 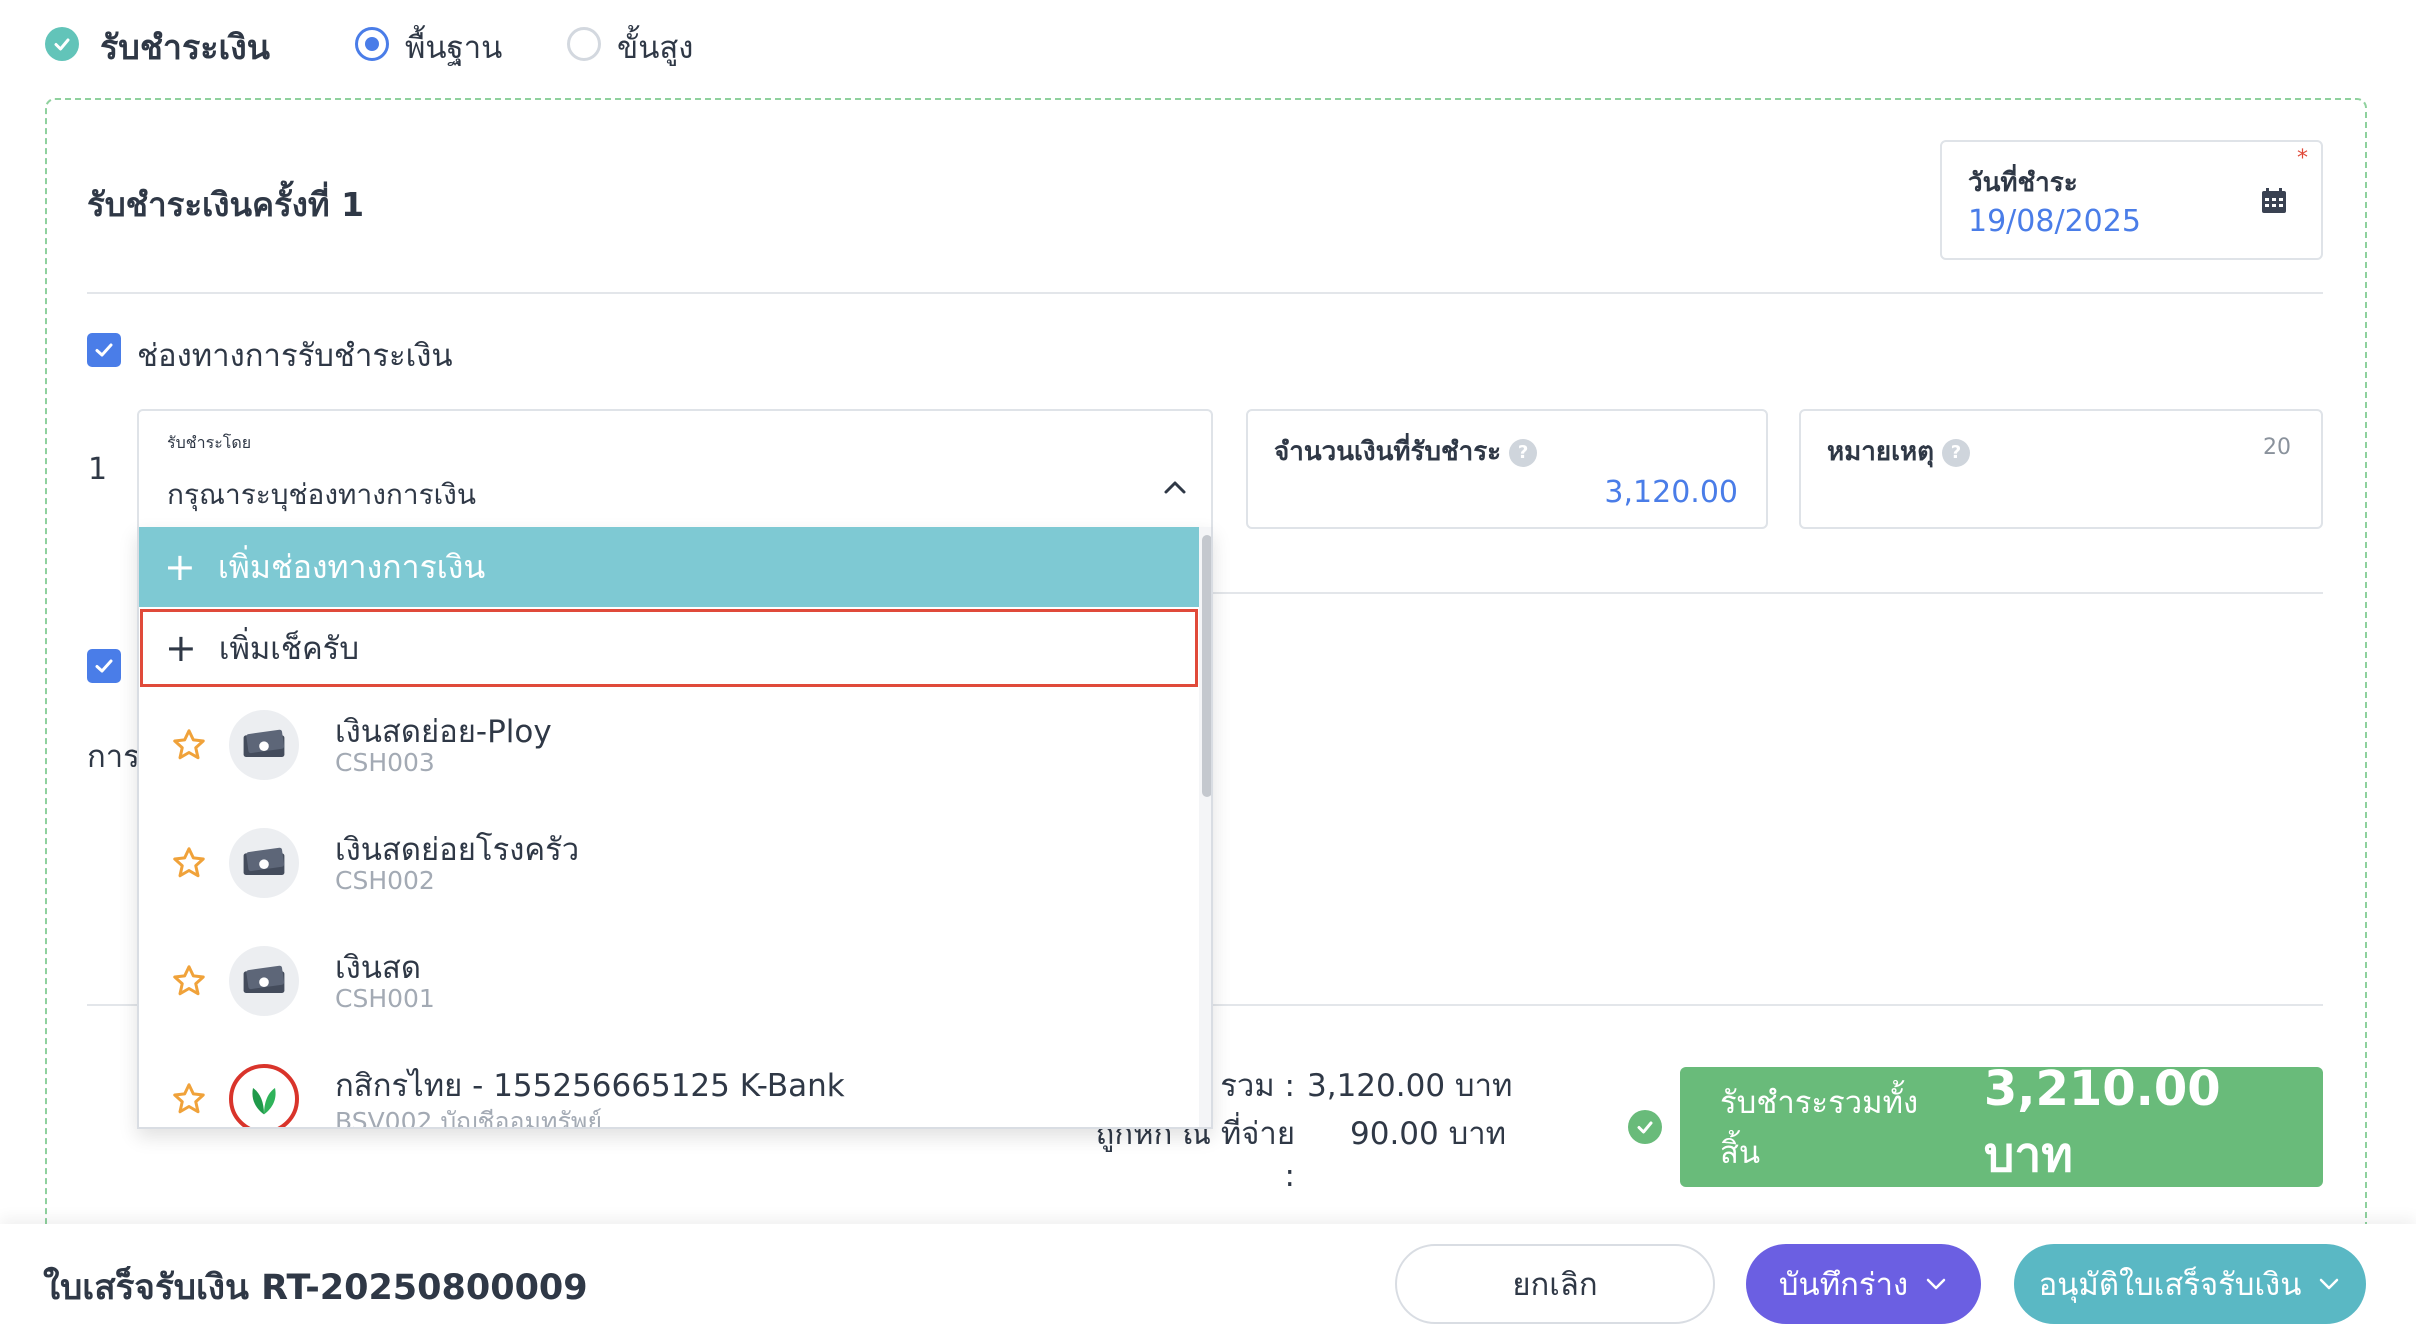 I want to click on grand-total-value: 3,210.00 บาท, so click(x=2102, y=1122).